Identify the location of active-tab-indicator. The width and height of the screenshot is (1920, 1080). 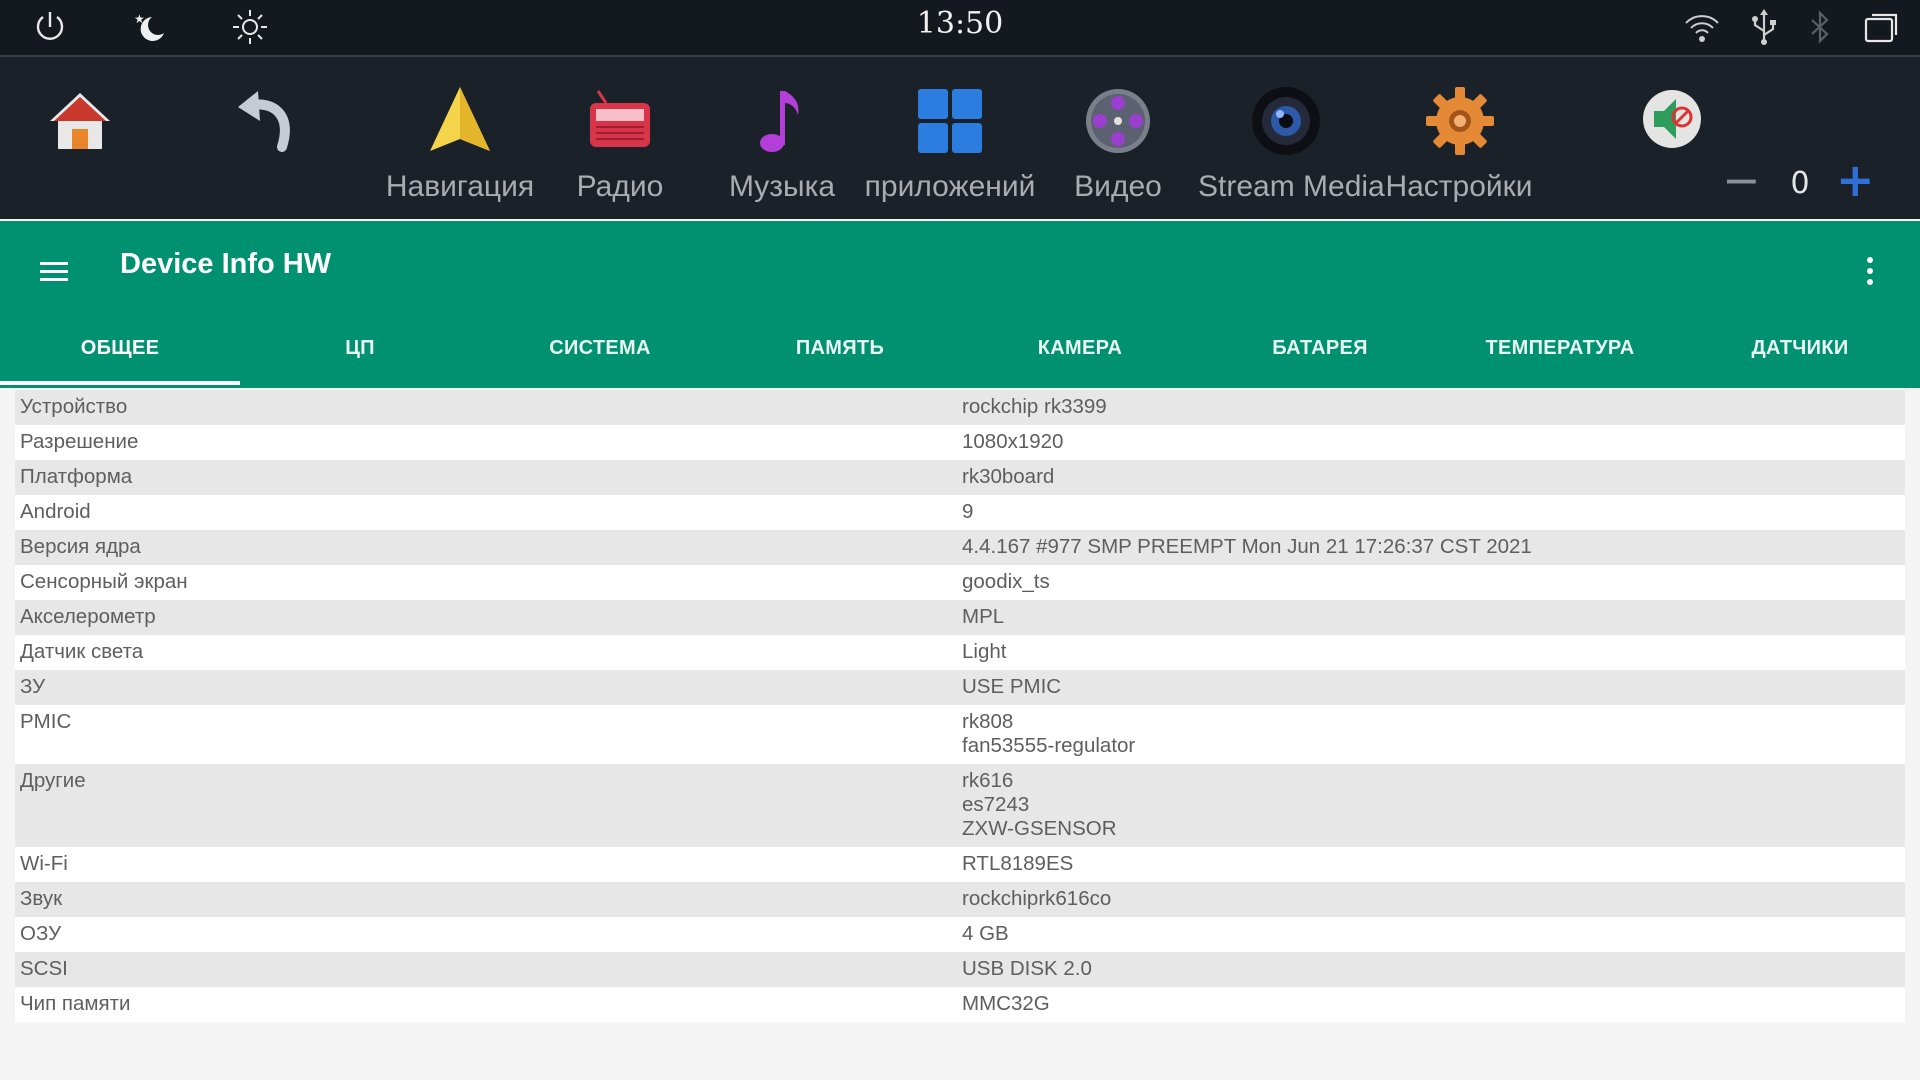
(120, 383).